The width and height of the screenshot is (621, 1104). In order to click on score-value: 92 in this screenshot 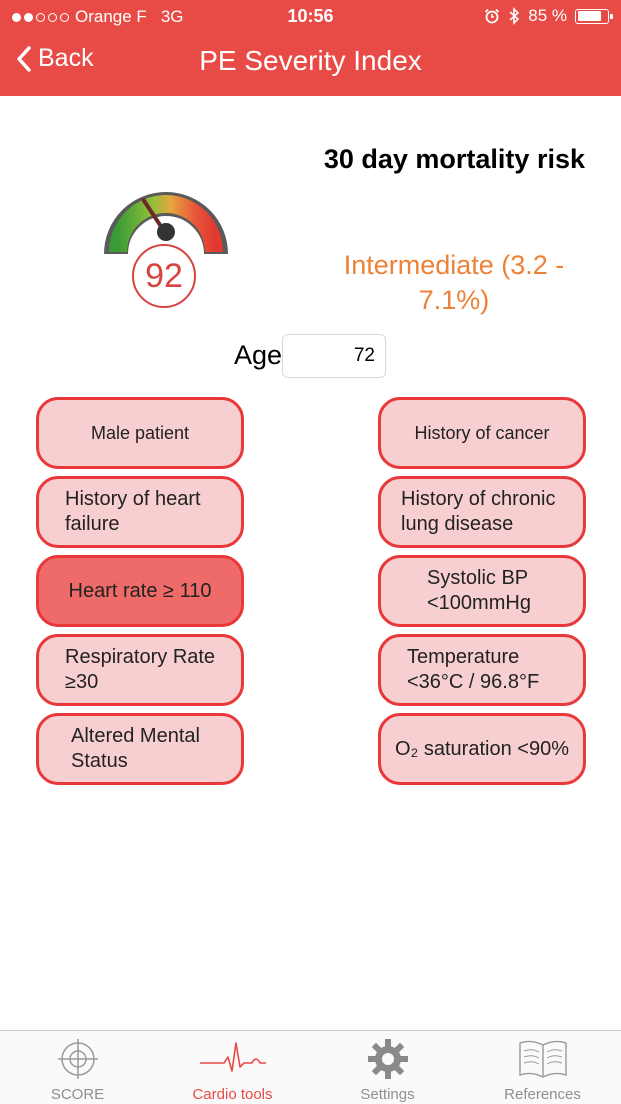, I will do `click(164, 276)`.